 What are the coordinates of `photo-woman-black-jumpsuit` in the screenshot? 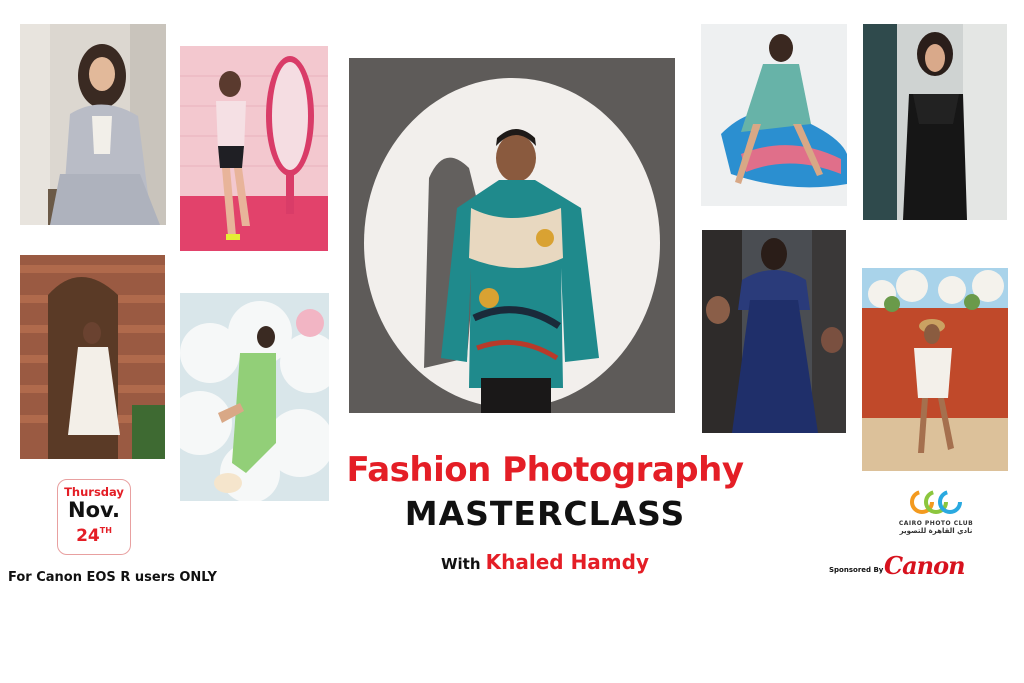 It's located at (935, 122).